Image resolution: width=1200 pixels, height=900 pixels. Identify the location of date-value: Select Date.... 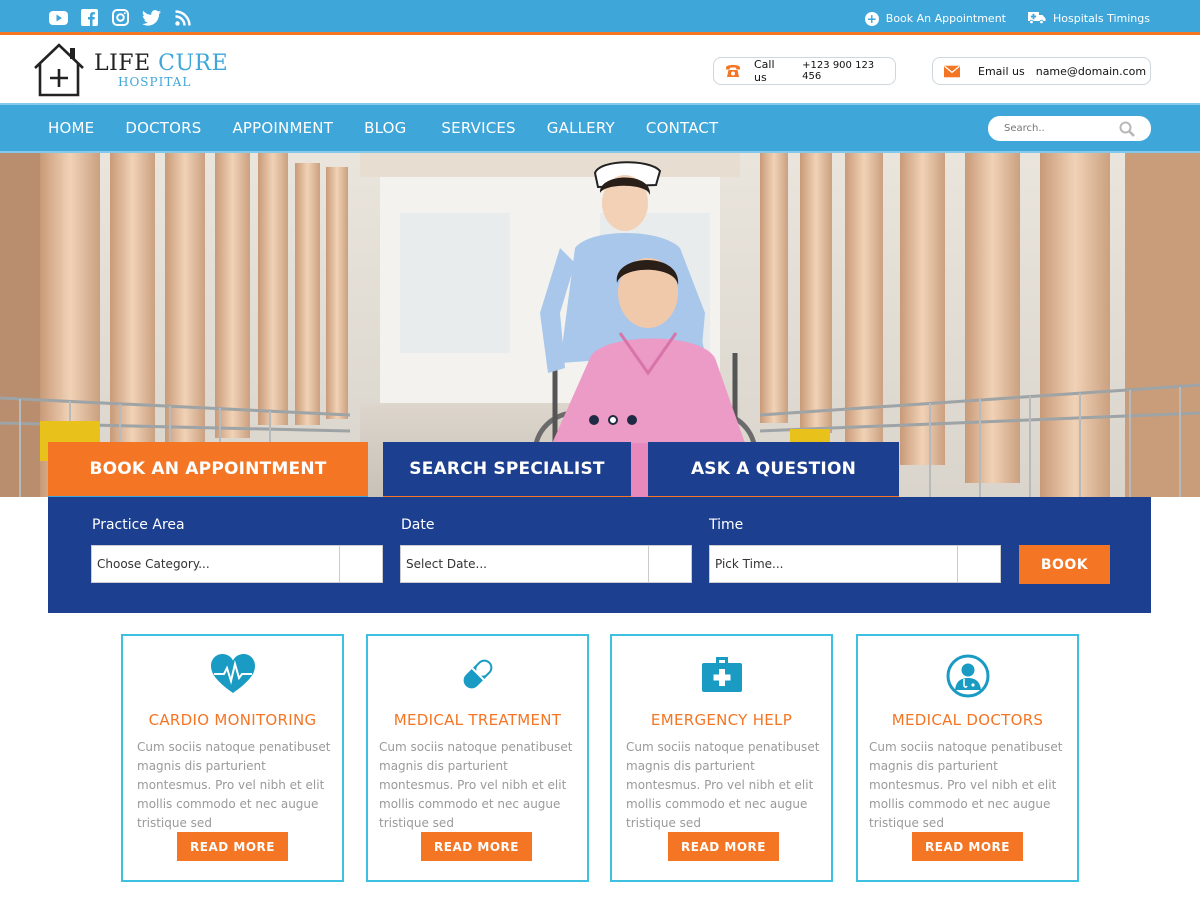
(525, 564).